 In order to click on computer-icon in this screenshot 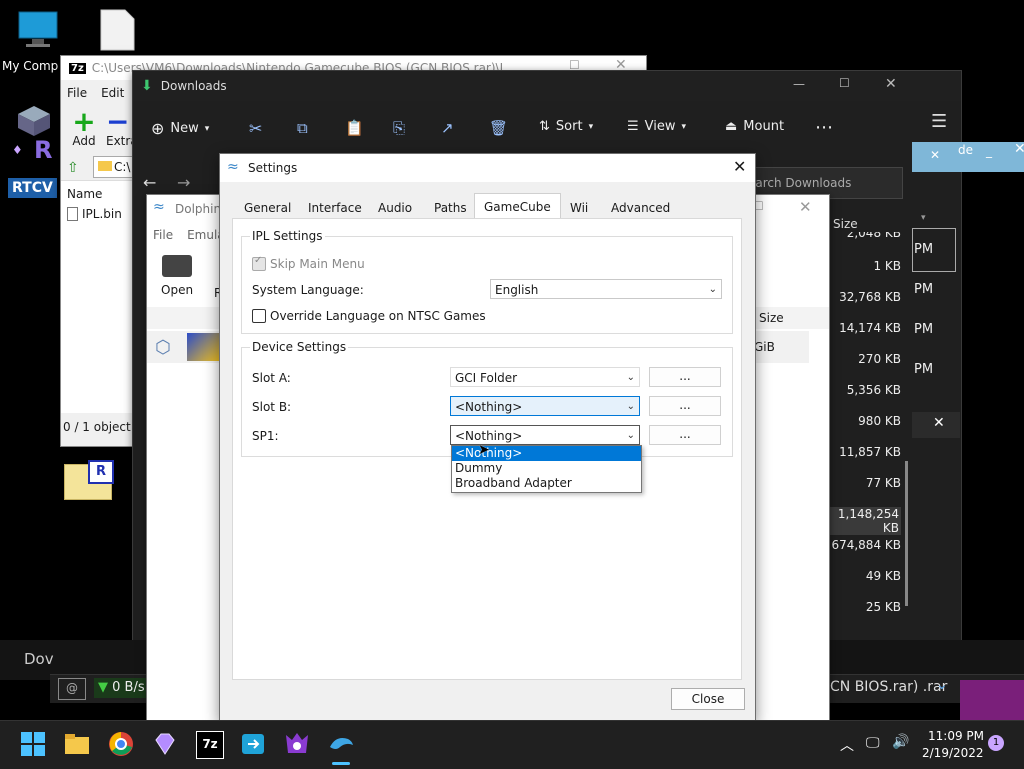, I will do `click(38, 30)`.